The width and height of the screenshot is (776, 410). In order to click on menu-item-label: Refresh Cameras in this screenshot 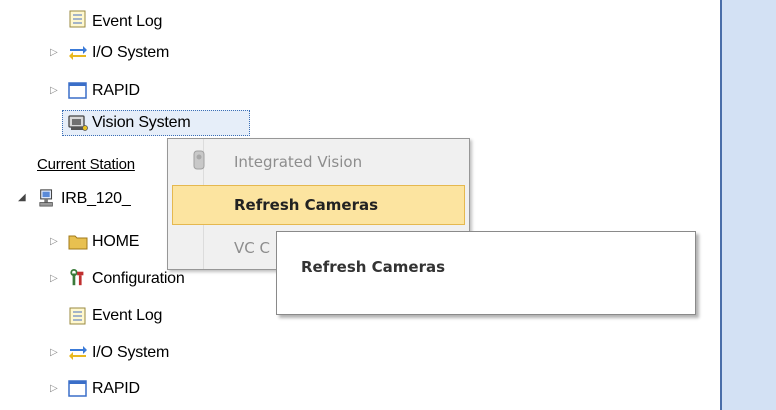, I will do `click(306, 205)`.